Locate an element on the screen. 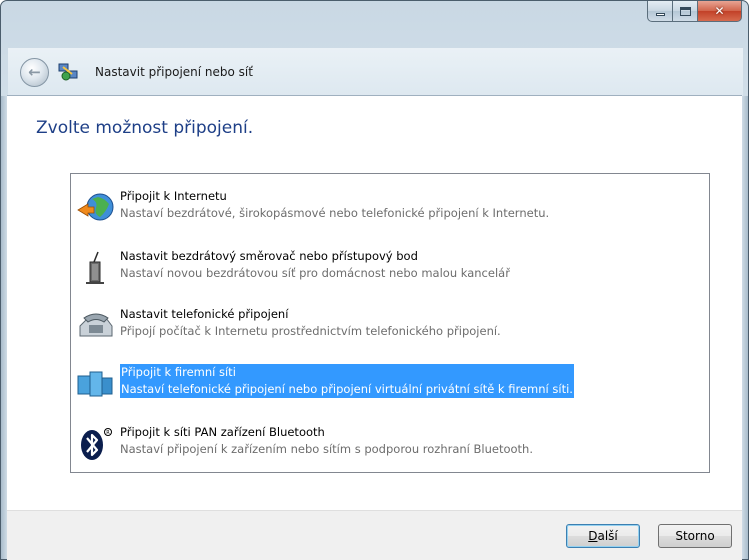  next-button-label: alší is located at coordinates (607, 536).